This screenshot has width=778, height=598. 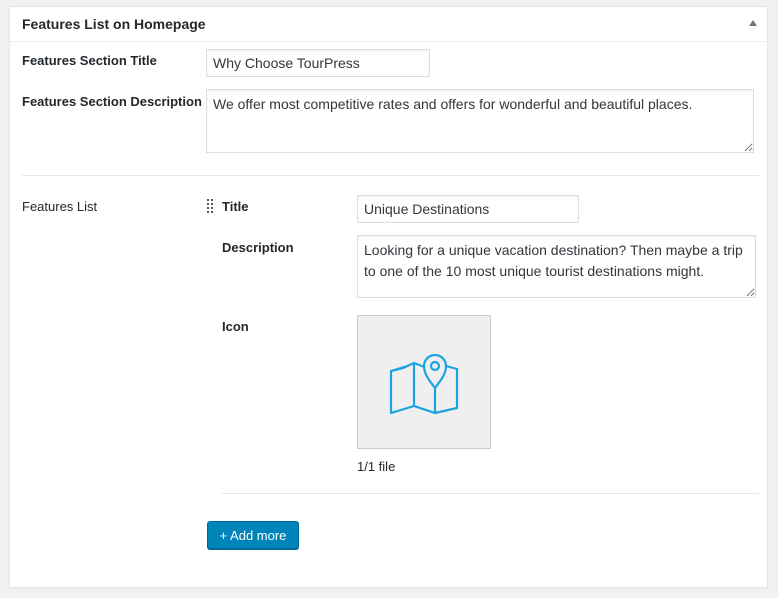 What do you see at coordinates (60, 206) in the screenshot?
I see `features-list-label: Features List` at bounding box center [60, 206].